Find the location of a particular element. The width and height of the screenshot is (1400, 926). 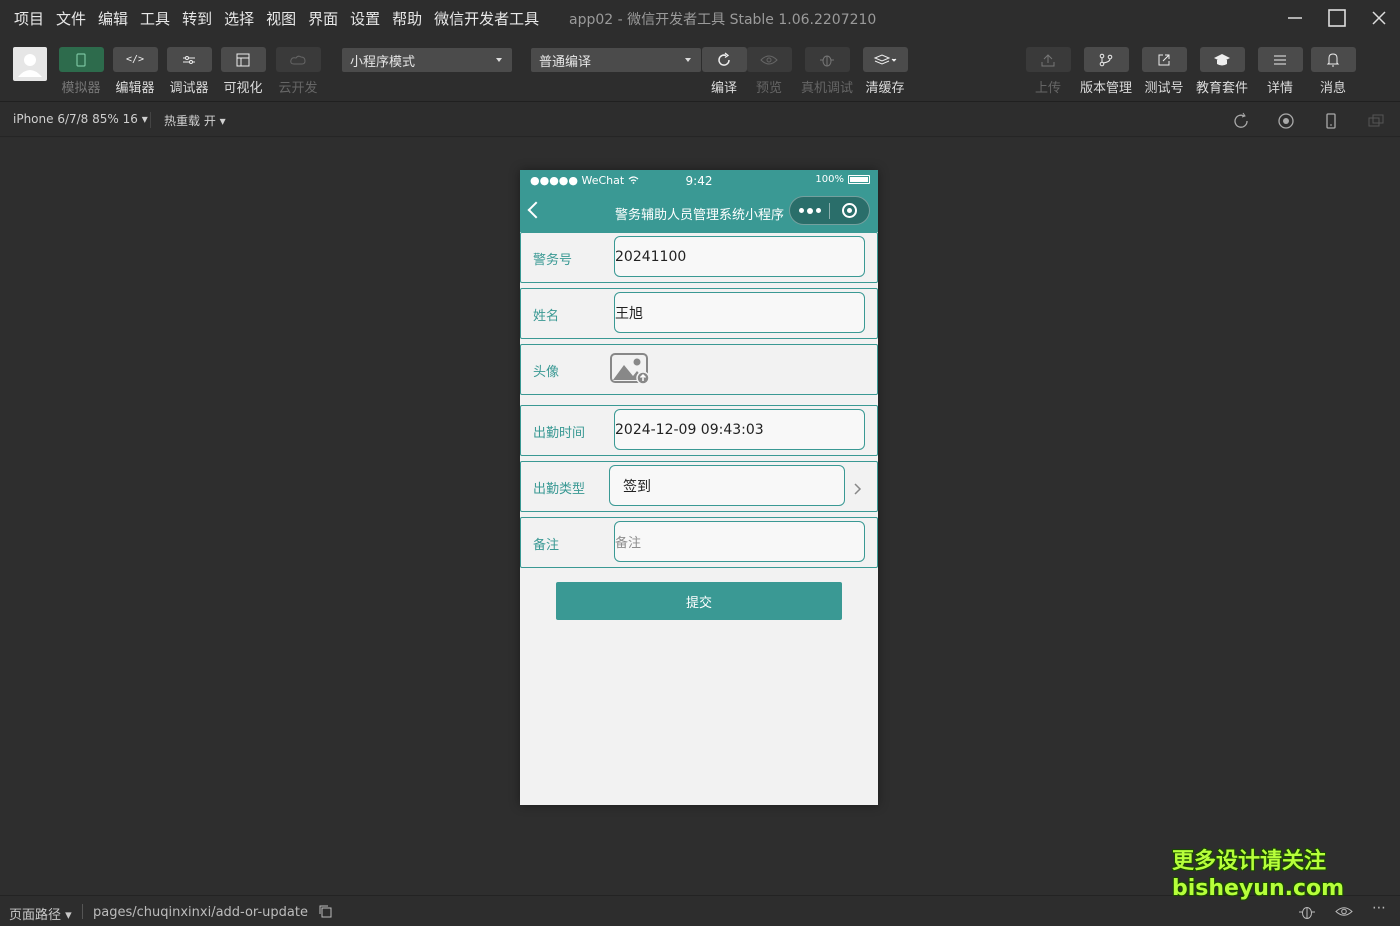

hot-reload-select: 热重载 开 ▾ is located at coordinates (195, 120).